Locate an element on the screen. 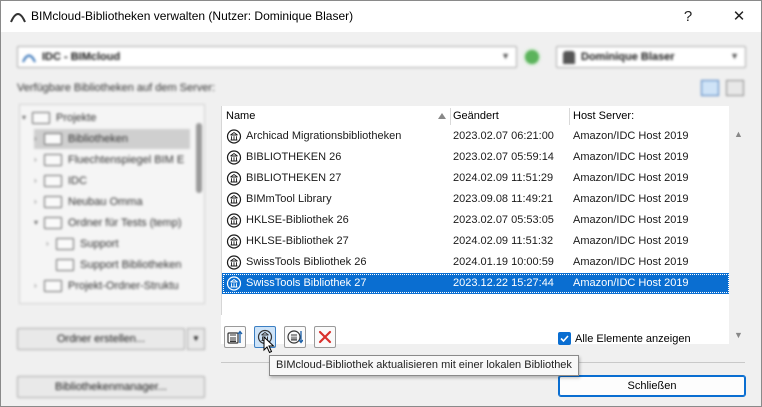  library-name: BIMmTool Library is located at coordinates (289, 199).